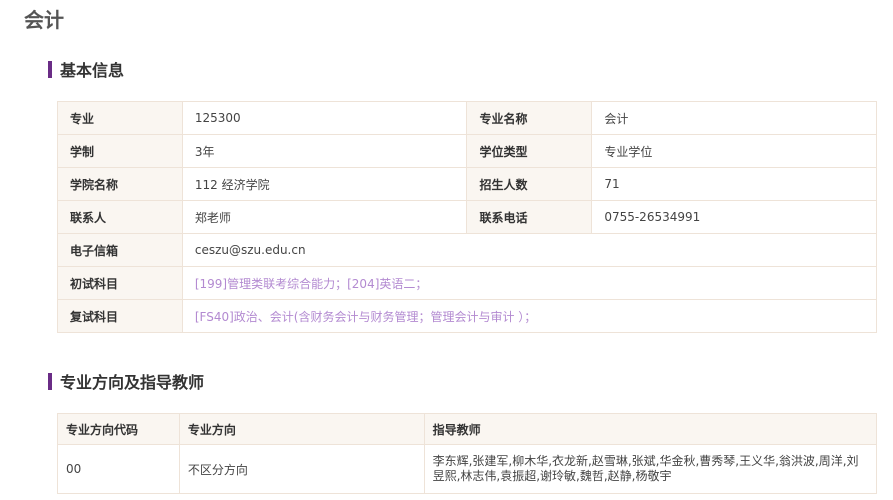 The height and width of the screenshot is (500, 893). I want to click on info-row-email: 电子信箱 ceszu@szu.edu.cn, so click(467, 250).